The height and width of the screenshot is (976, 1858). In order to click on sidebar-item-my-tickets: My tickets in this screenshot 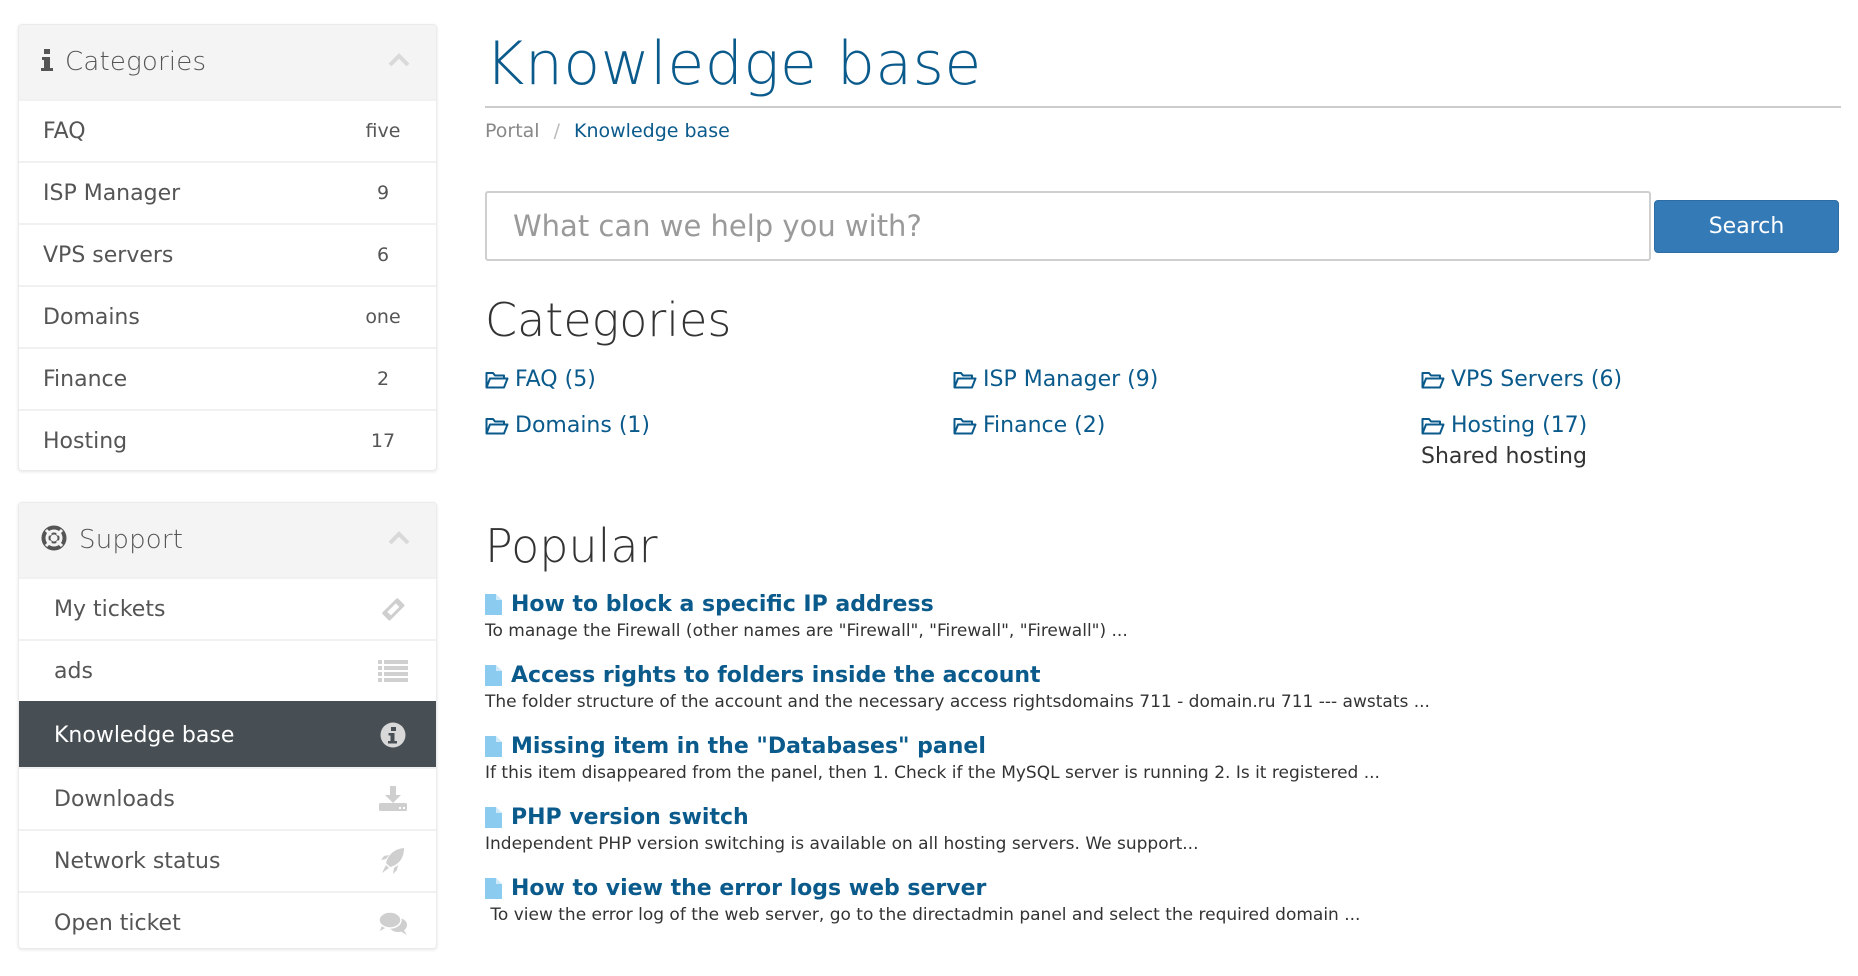, I will do `click(227, 608)`.